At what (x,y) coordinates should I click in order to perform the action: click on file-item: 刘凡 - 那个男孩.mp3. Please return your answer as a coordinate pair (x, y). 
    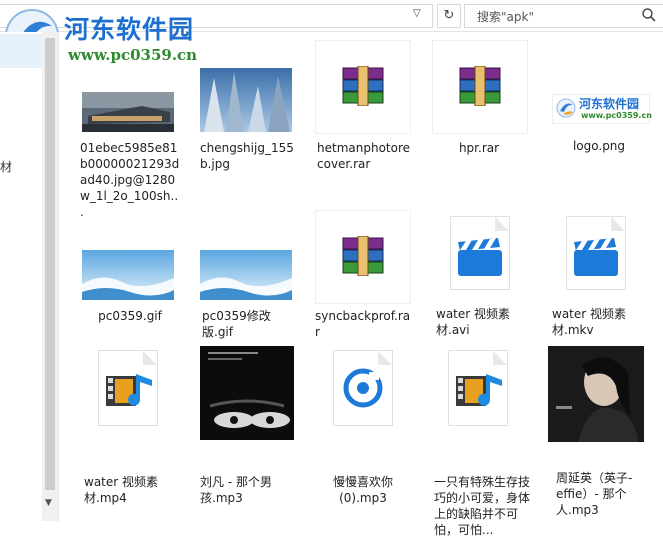
    Looking at the image, I should click on (251, 425).